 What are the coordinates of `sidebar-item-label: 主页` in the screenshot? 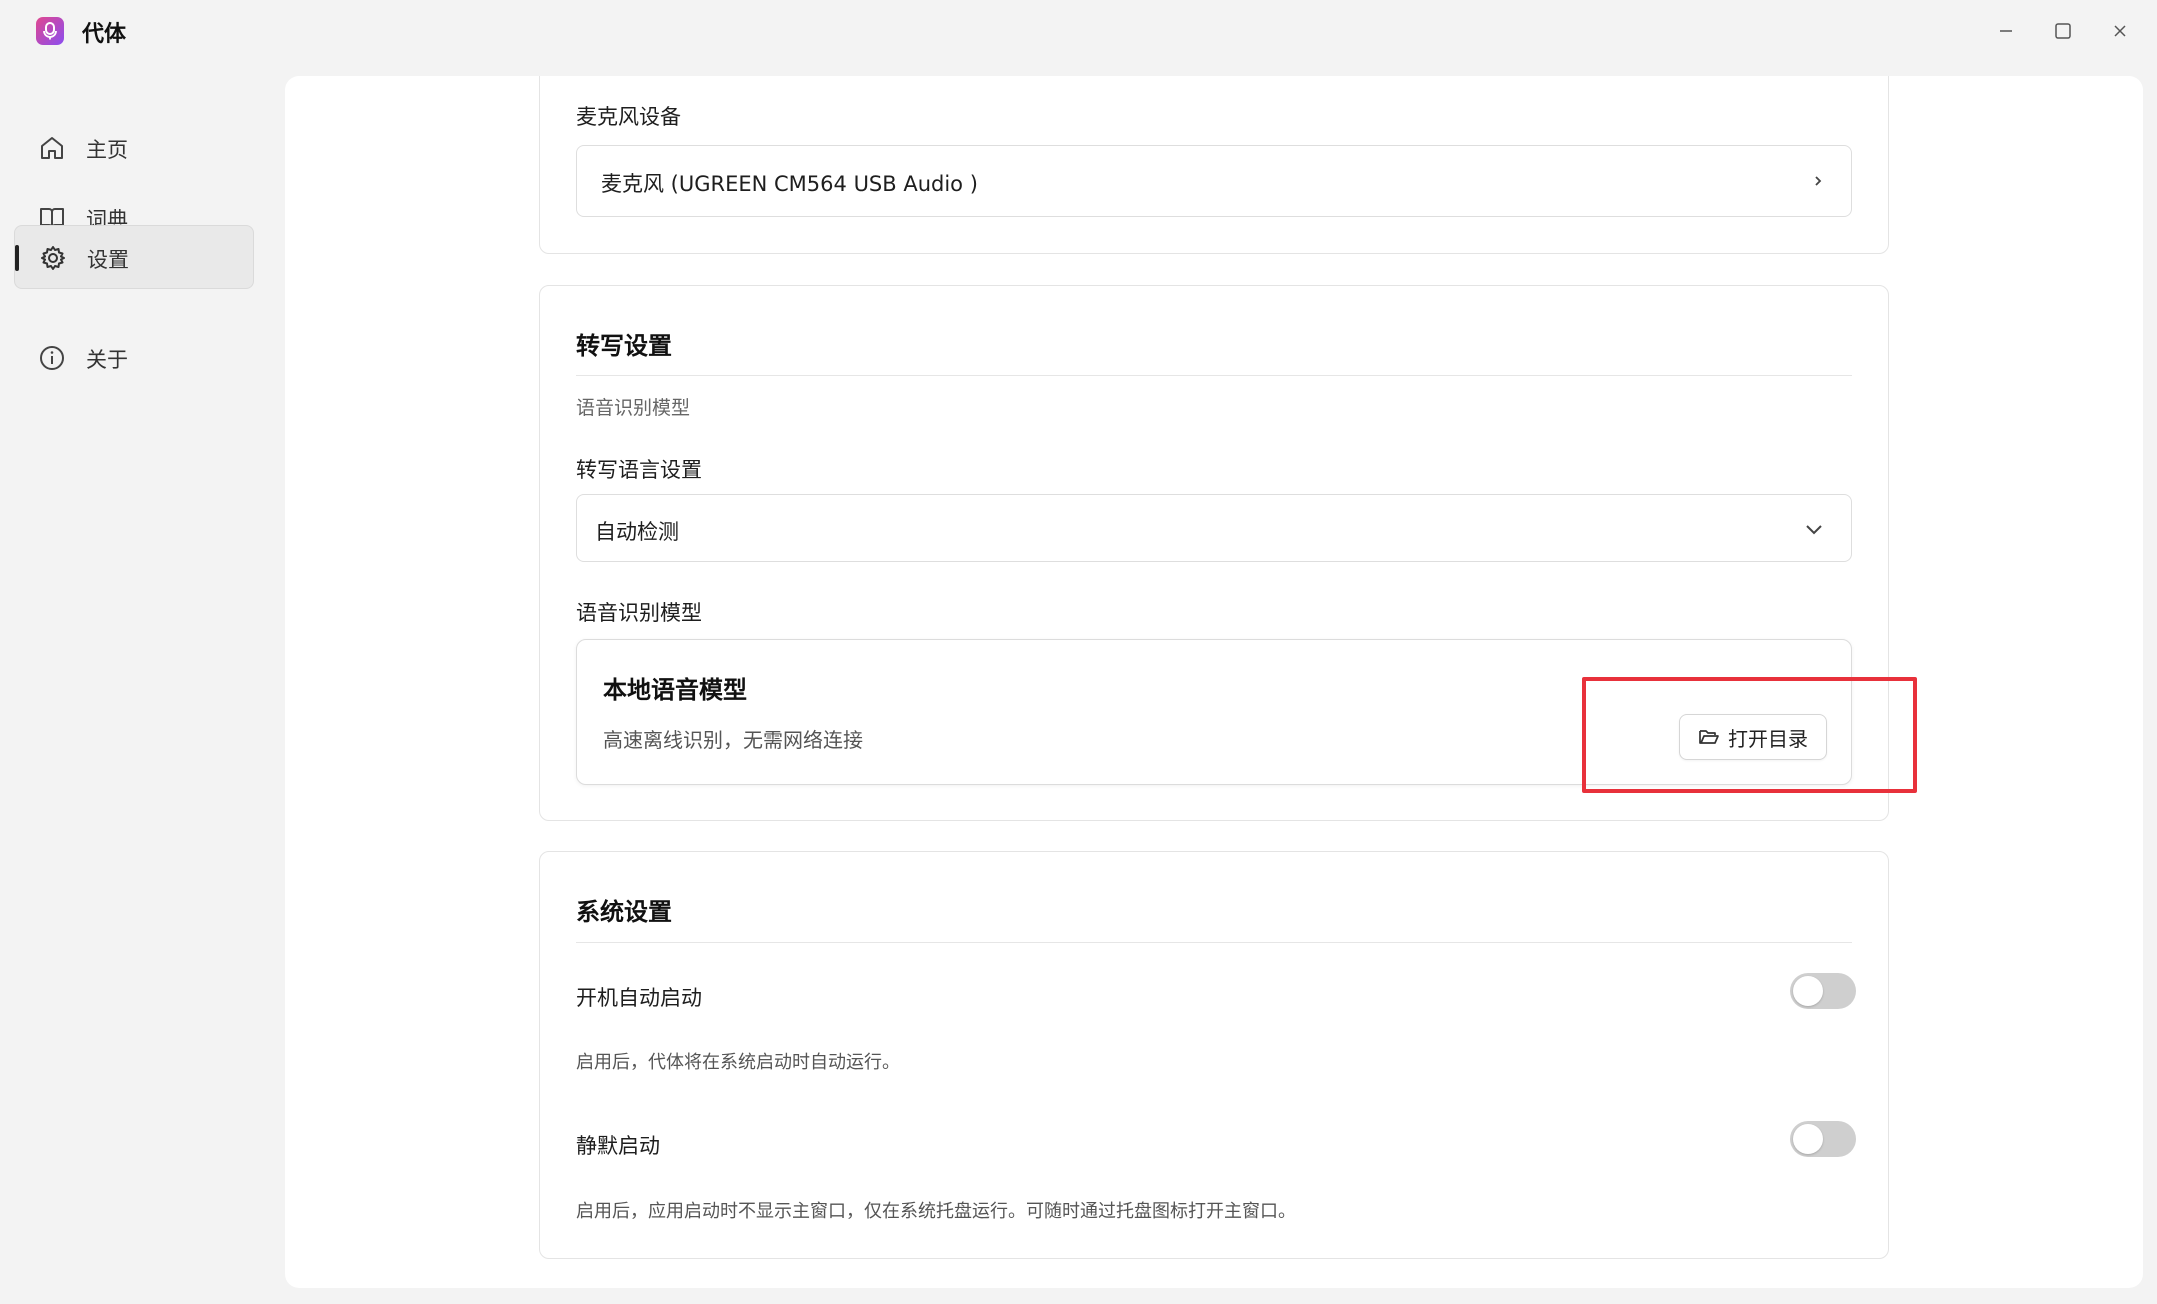 It's located at (107, 150).